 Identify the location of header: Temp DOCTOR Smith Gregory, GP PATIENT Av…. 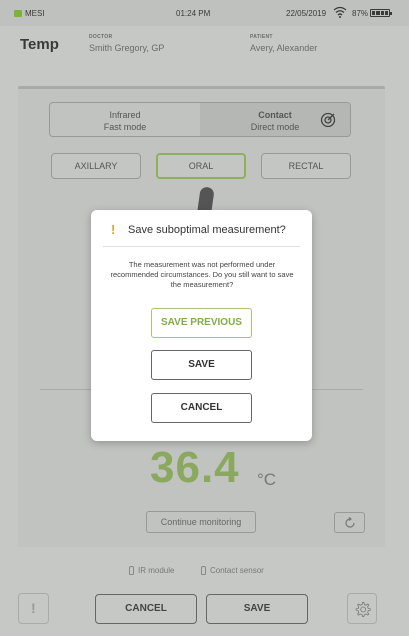
(204, 49).